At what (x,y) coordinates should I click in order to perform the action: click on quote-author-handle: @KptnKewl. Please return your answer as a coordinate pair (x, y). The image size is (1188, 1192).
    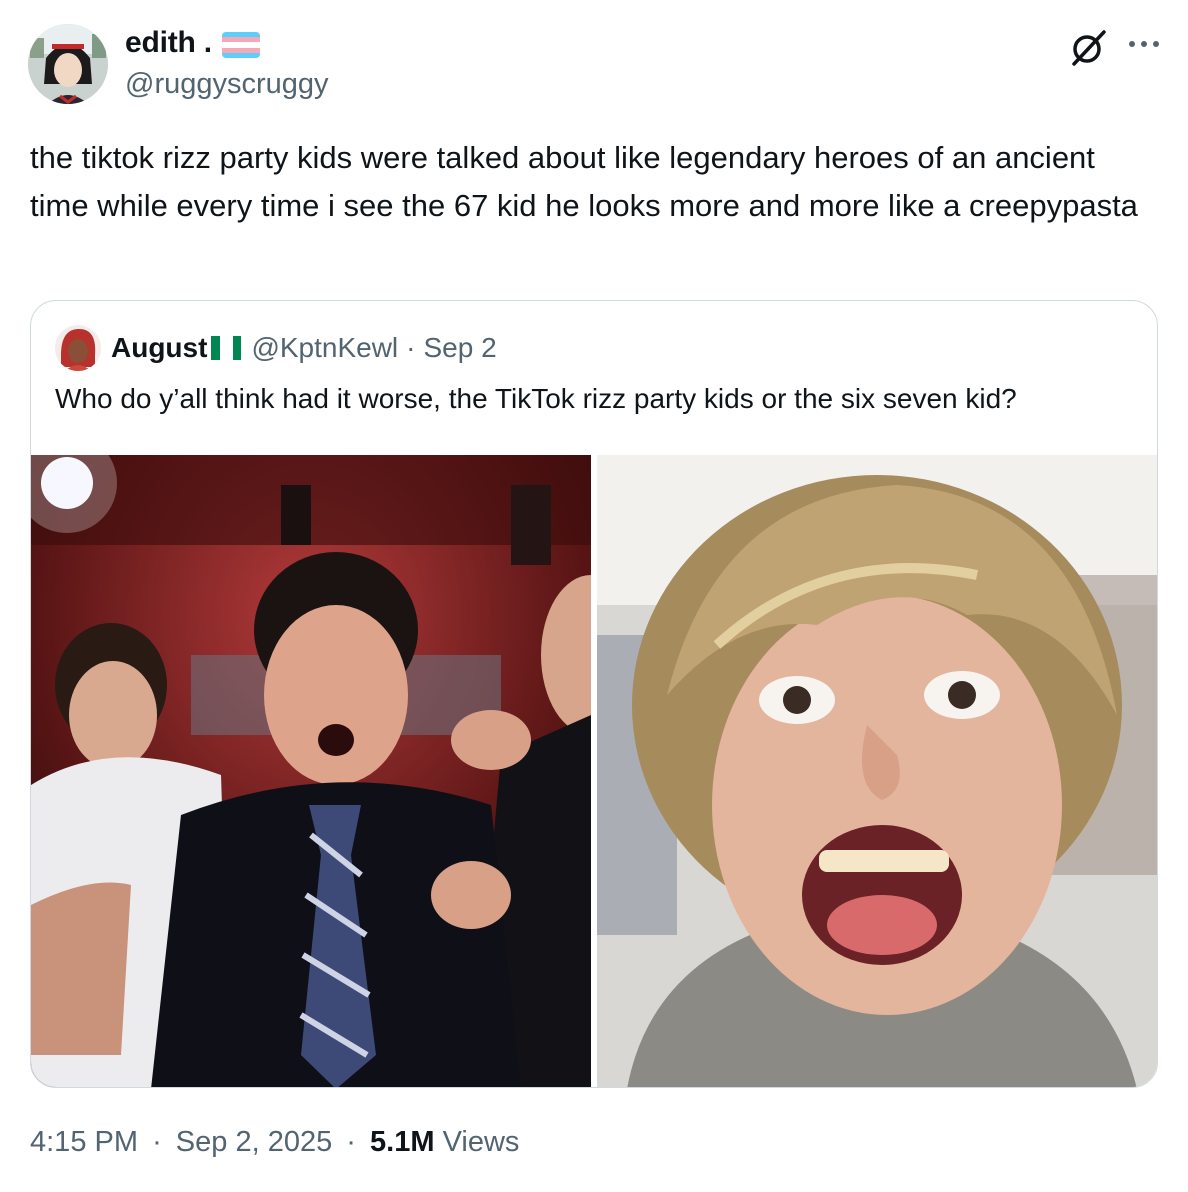
    Looking at the image, I should click on (324, 348).